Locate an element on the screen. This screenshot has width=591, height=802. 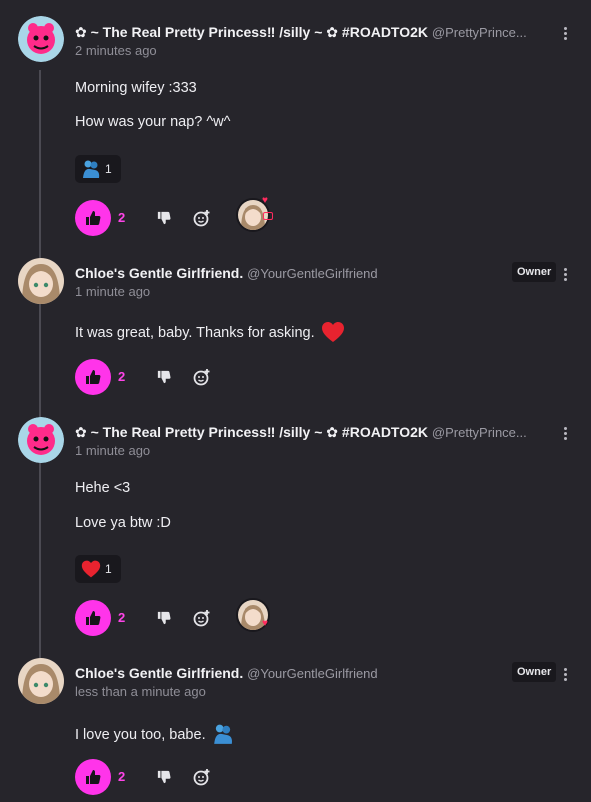
timestamp: 2 minutes ago is located at coordinates (116, 50).